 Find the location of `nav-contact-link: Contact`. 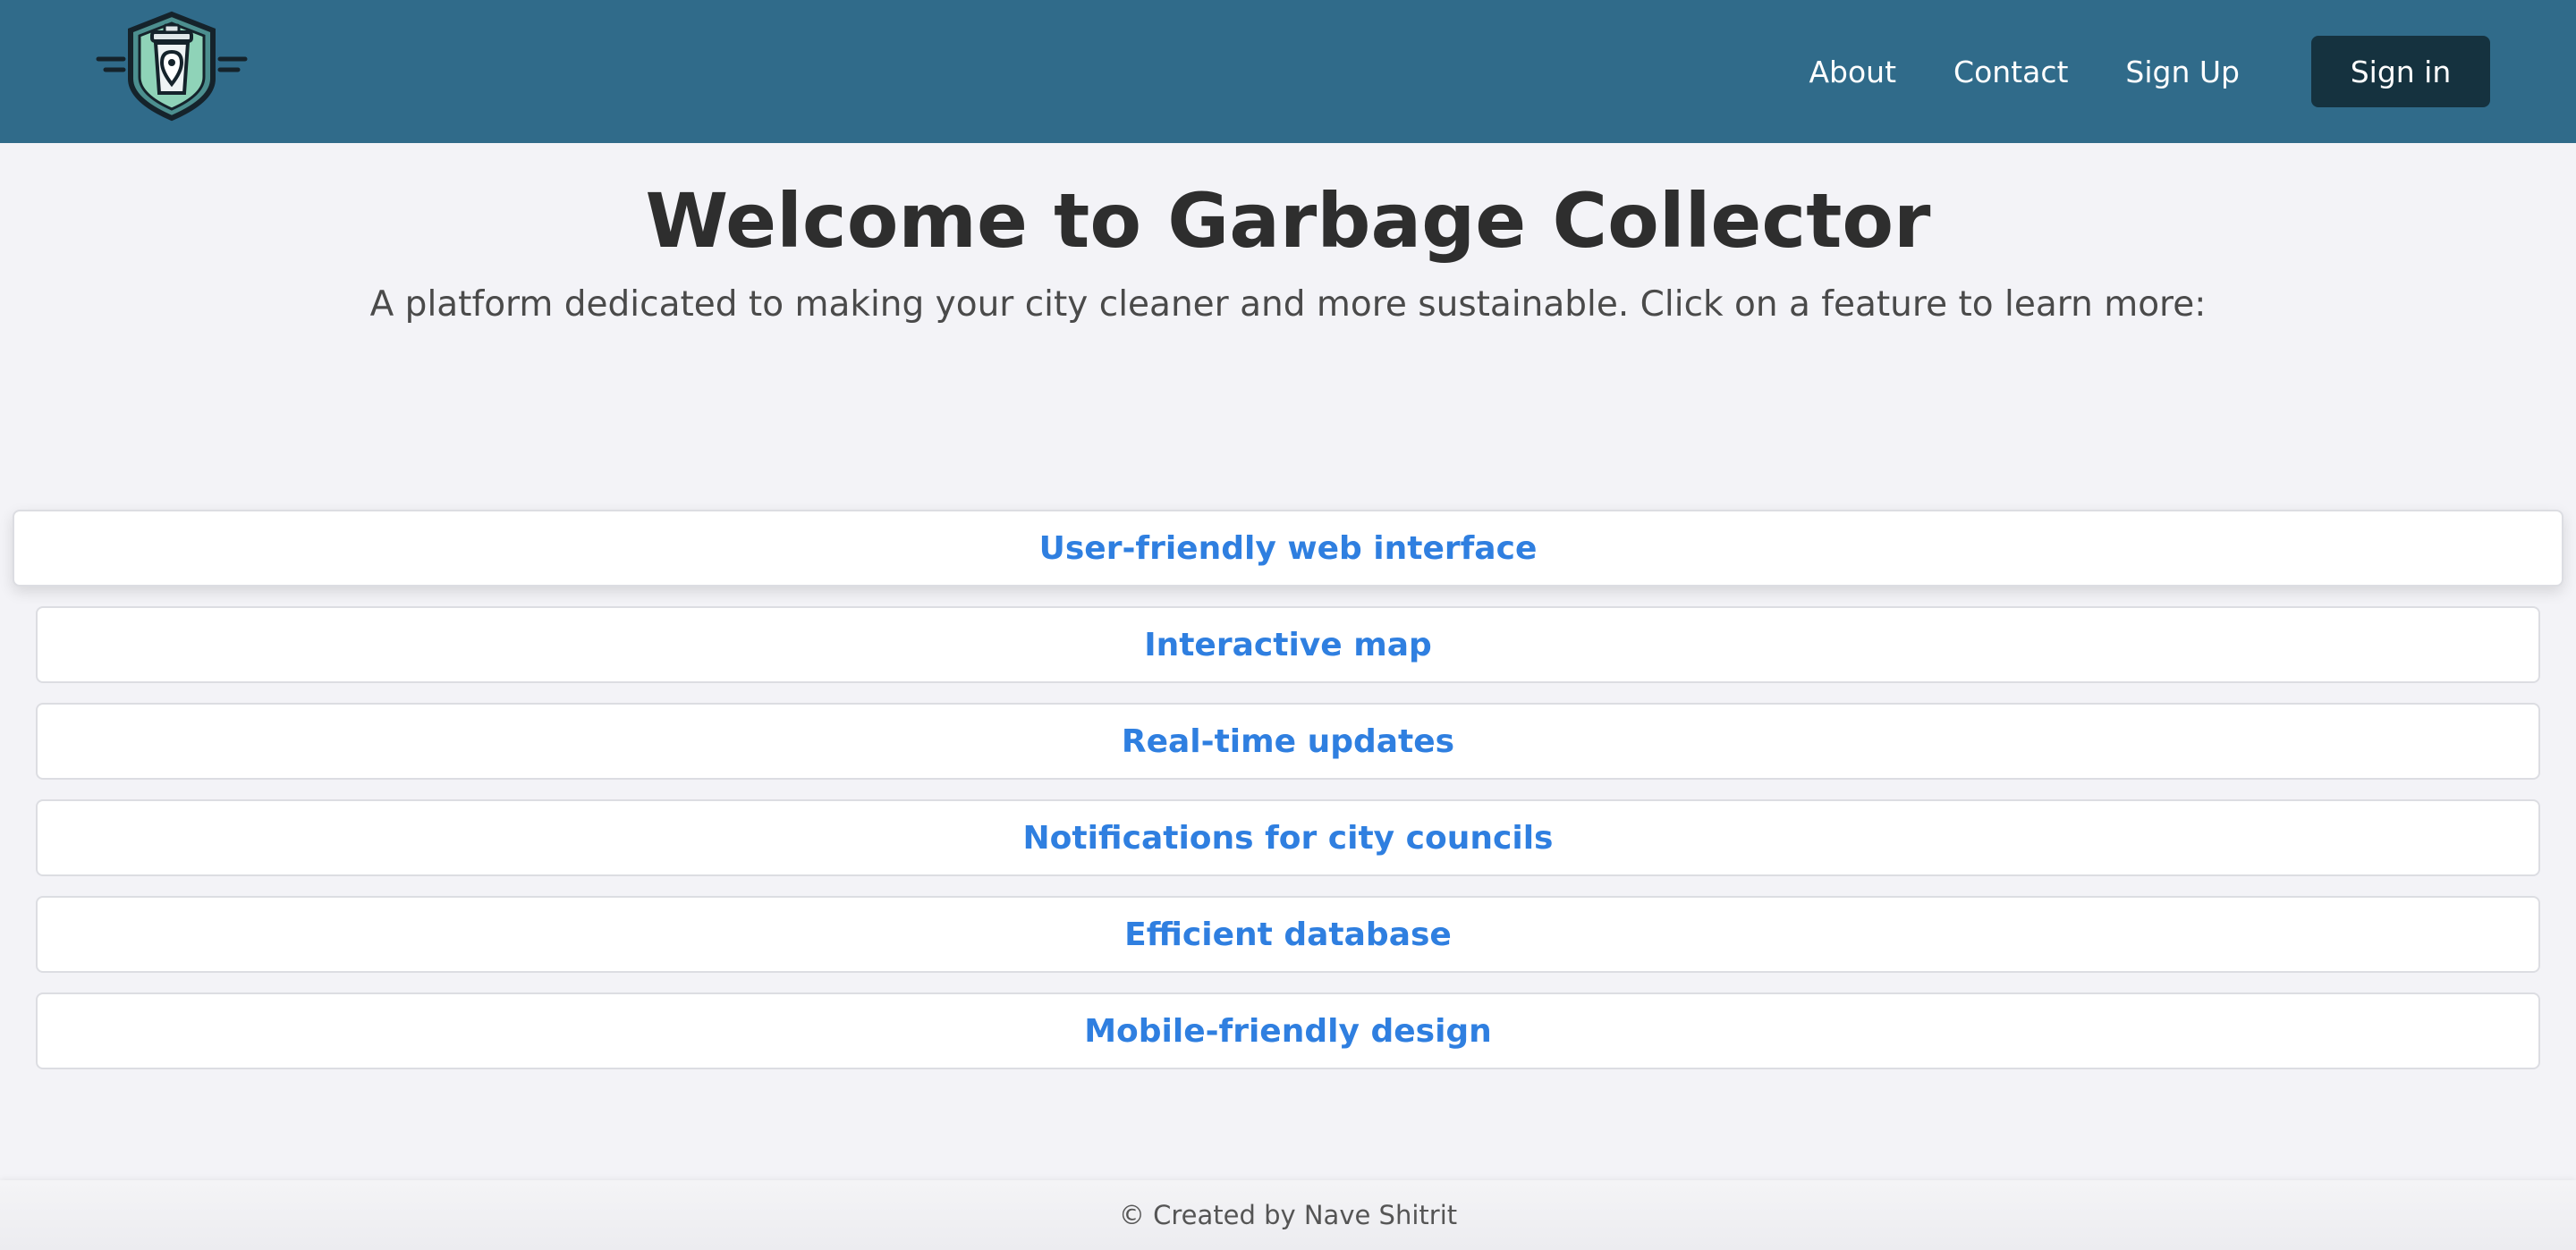

nav-contact-link: Contact is located at coordinates (2010, 72).